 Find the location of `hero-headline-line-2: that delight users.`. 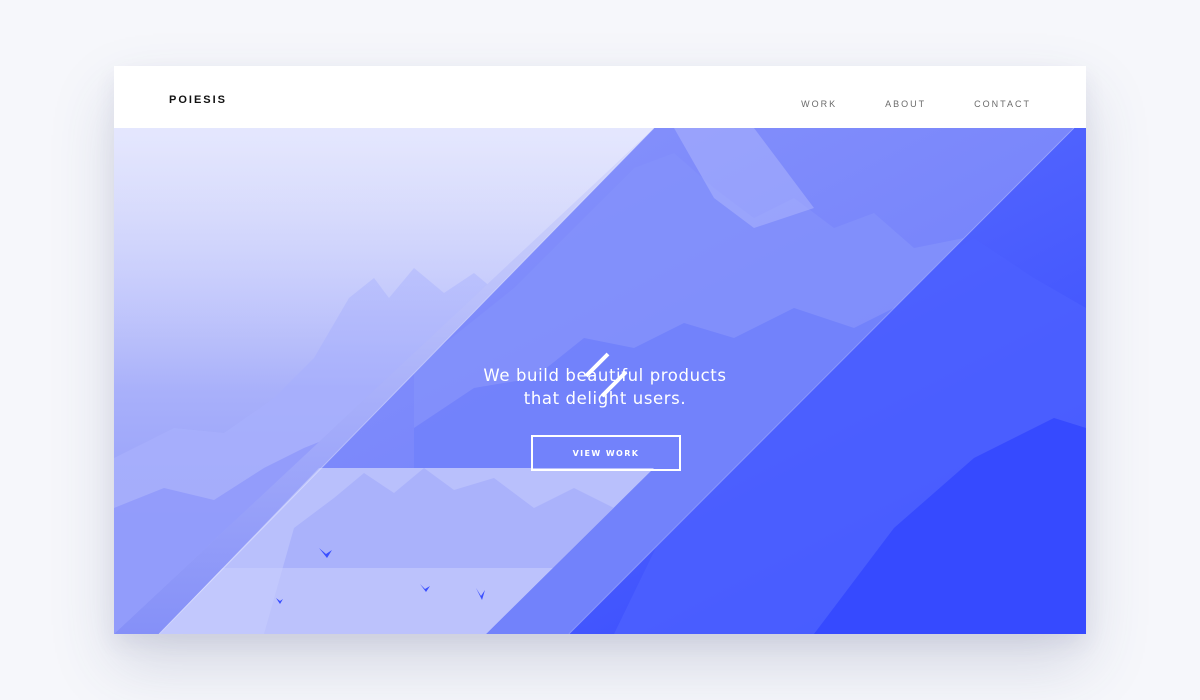

hero-headline-line-2: that delight users. is located at coordinates (605, 398).